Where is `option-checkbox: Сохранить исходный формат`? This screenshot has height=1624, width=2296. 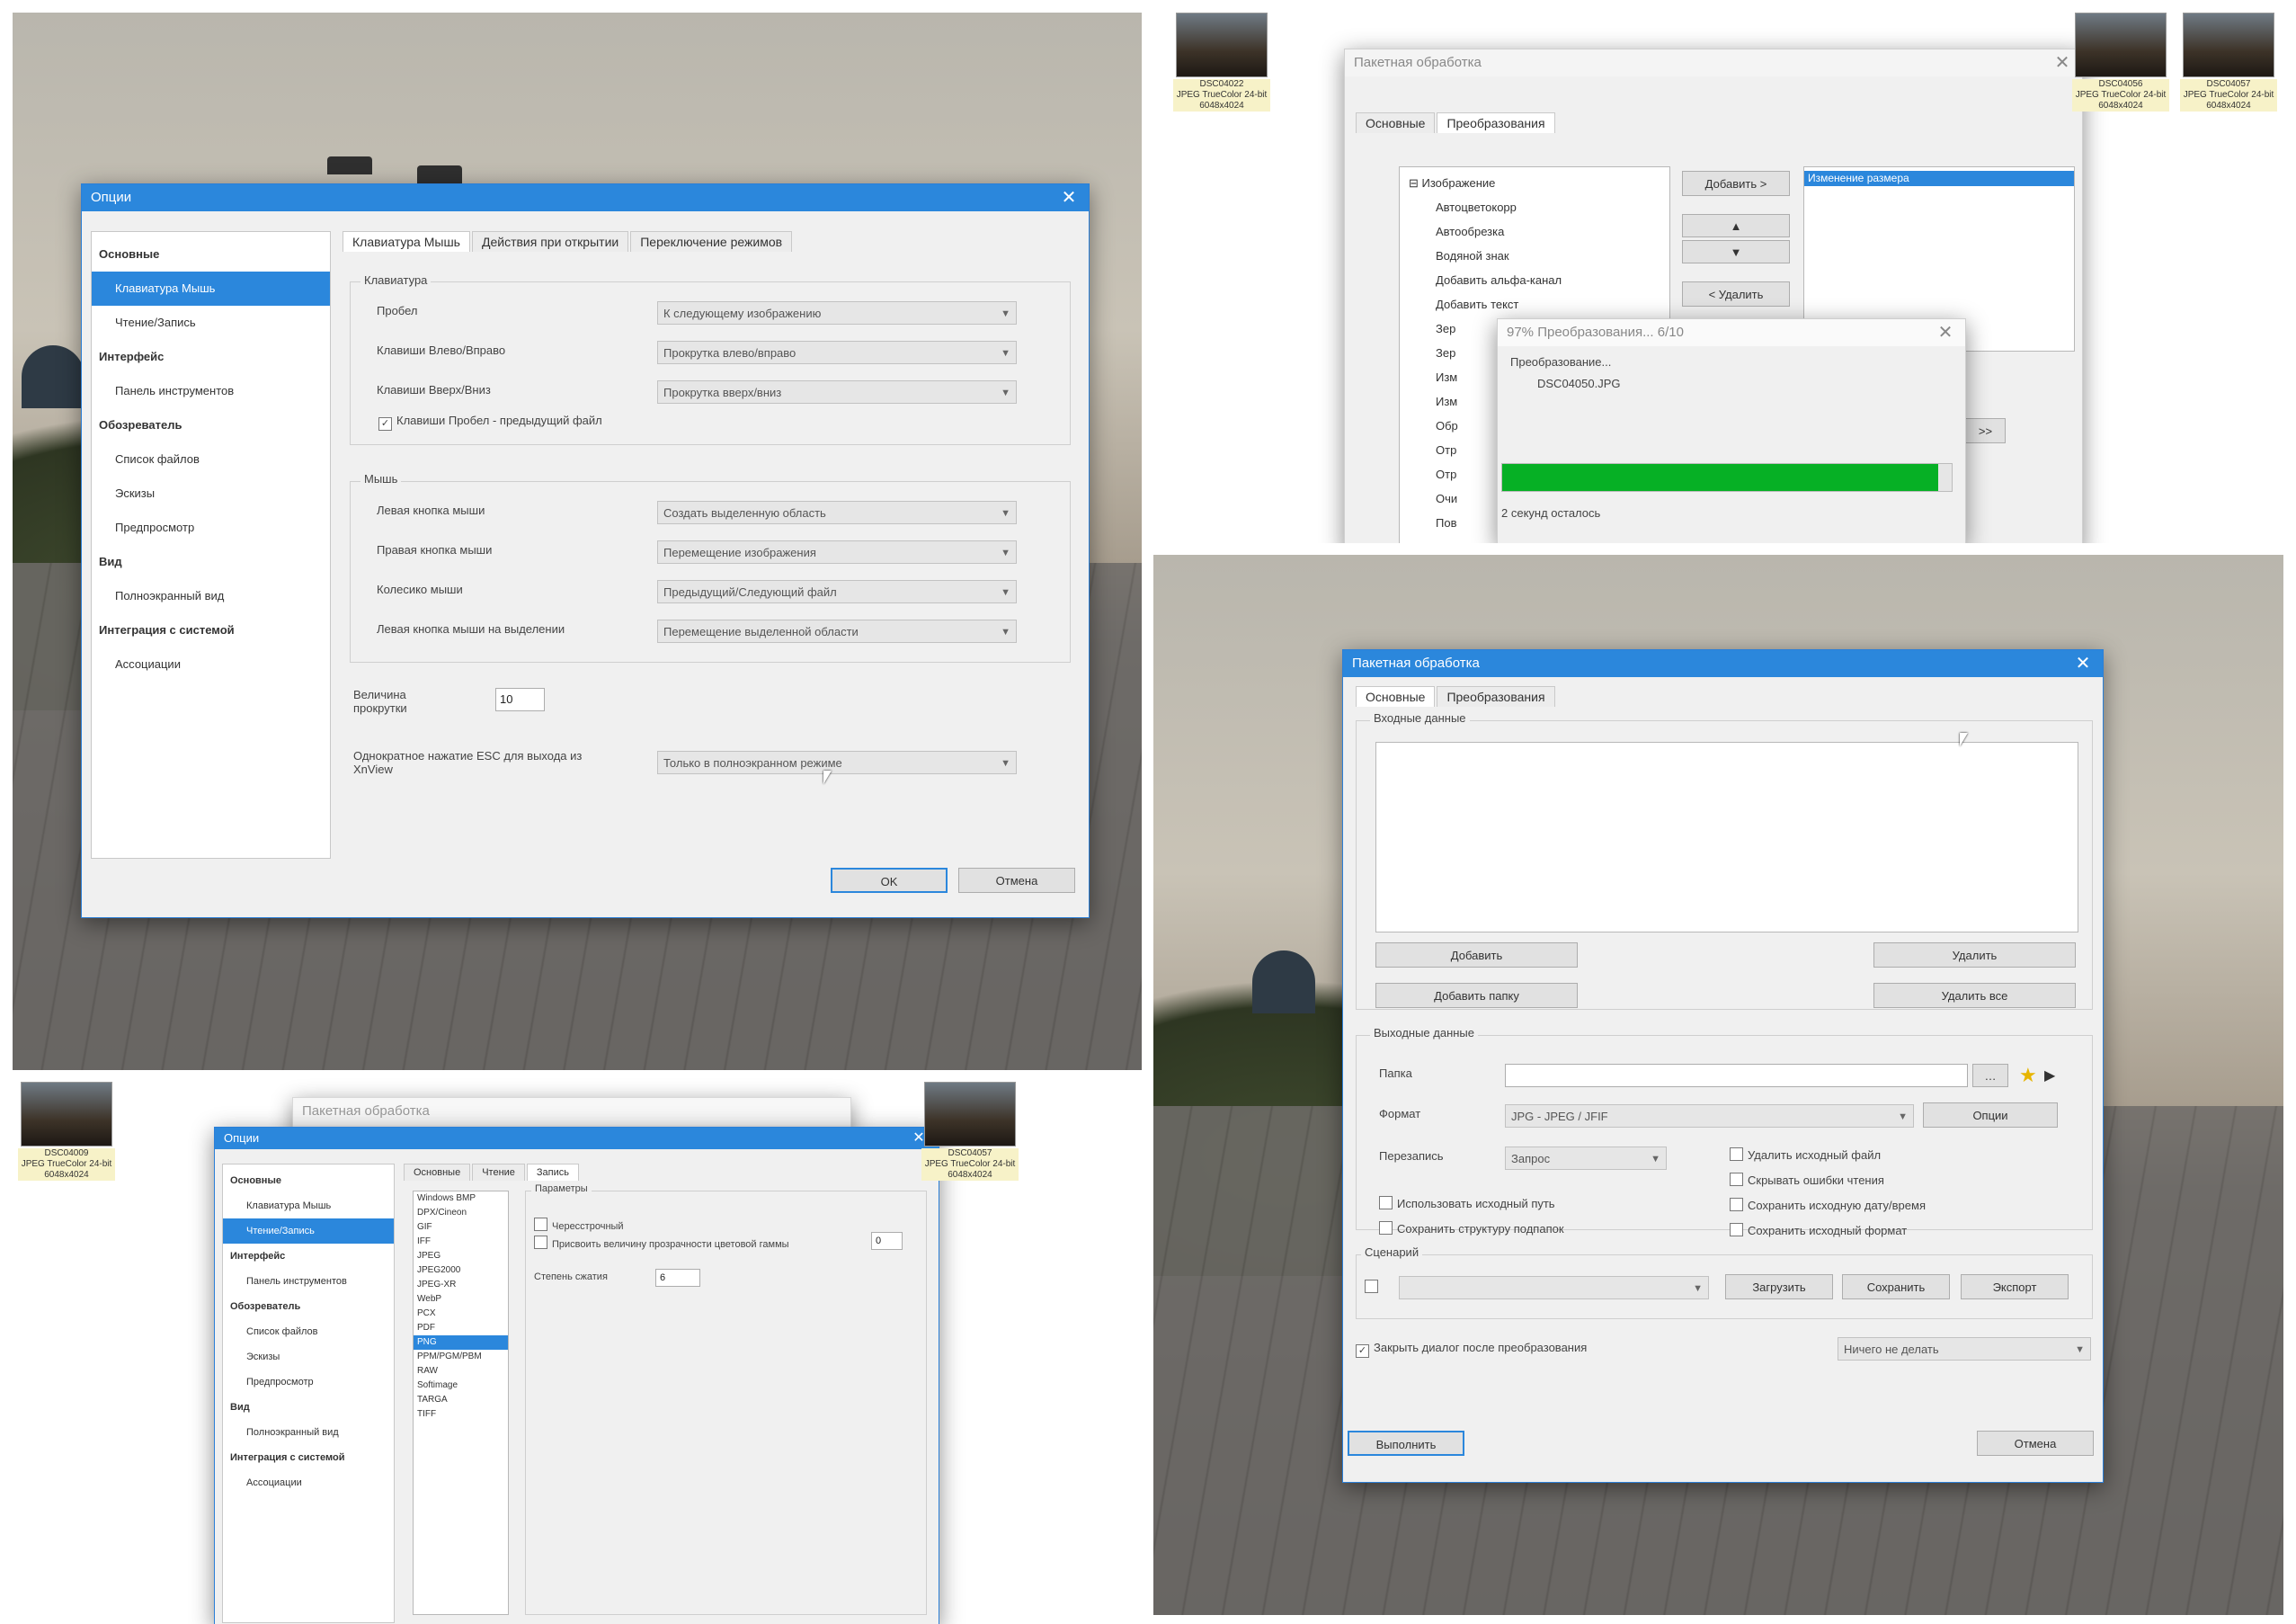
option-checkbox: Сохранить исходный формат is located at coordinates (1818, 1230).